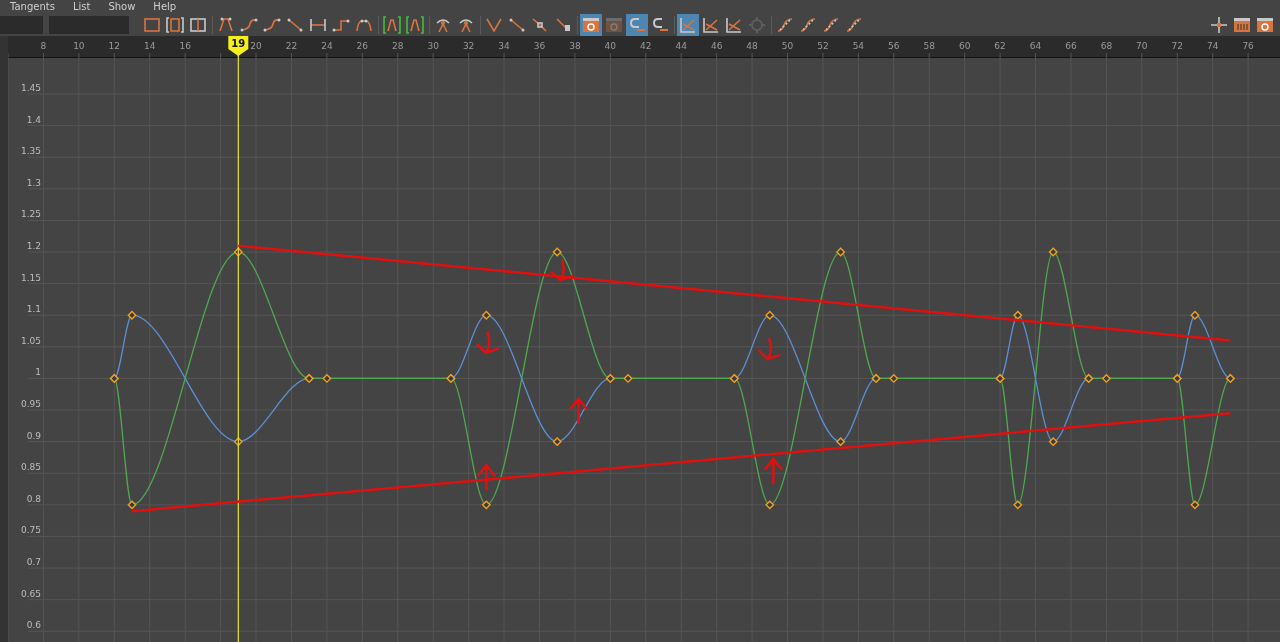 The image size is (1280, 642). I want to click on frame-number: 50, so click(787, 46).